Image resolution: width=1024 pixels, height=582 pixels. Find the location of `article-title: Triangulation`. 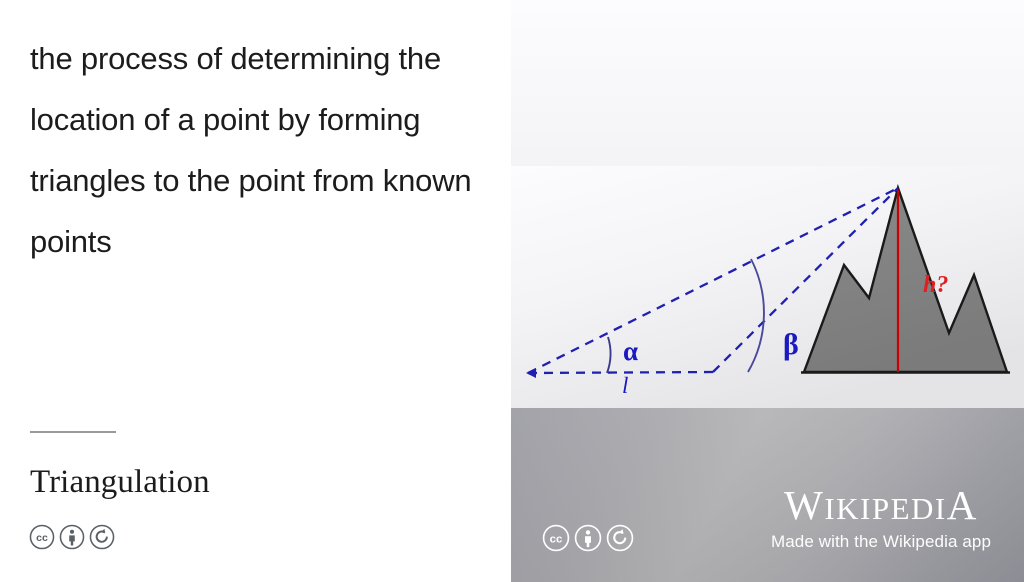

article-title: Triangulation is located at coordinates (120, 482).